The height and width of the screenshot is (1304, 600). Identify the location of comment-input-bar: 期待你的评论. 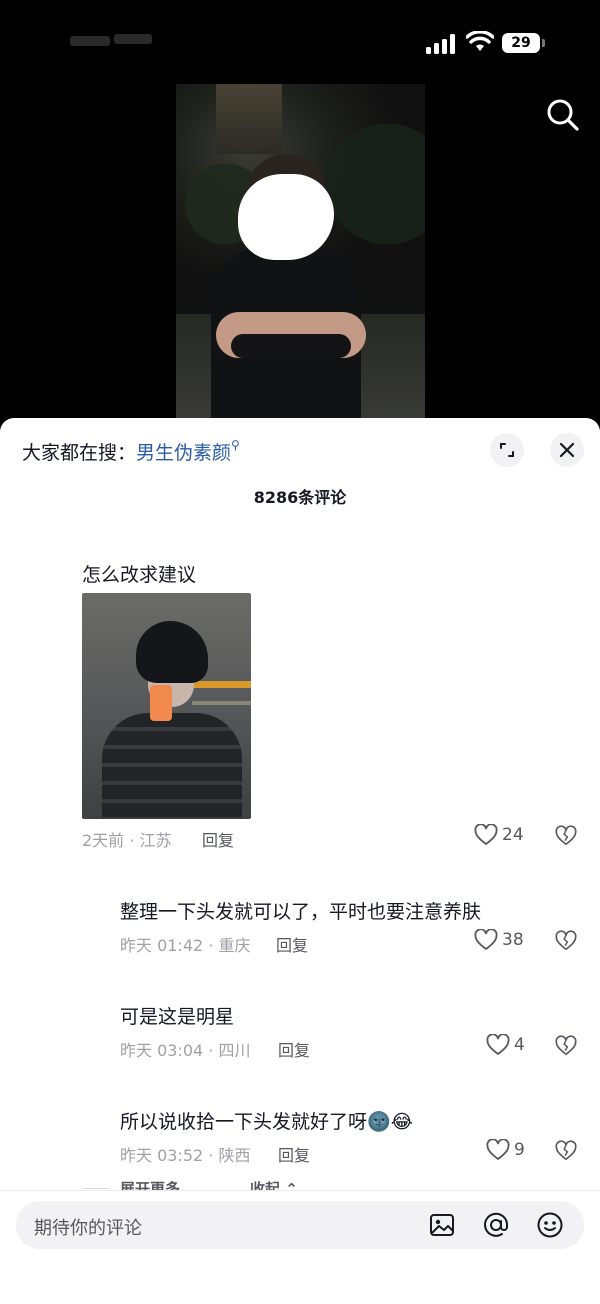
(300, 1247).